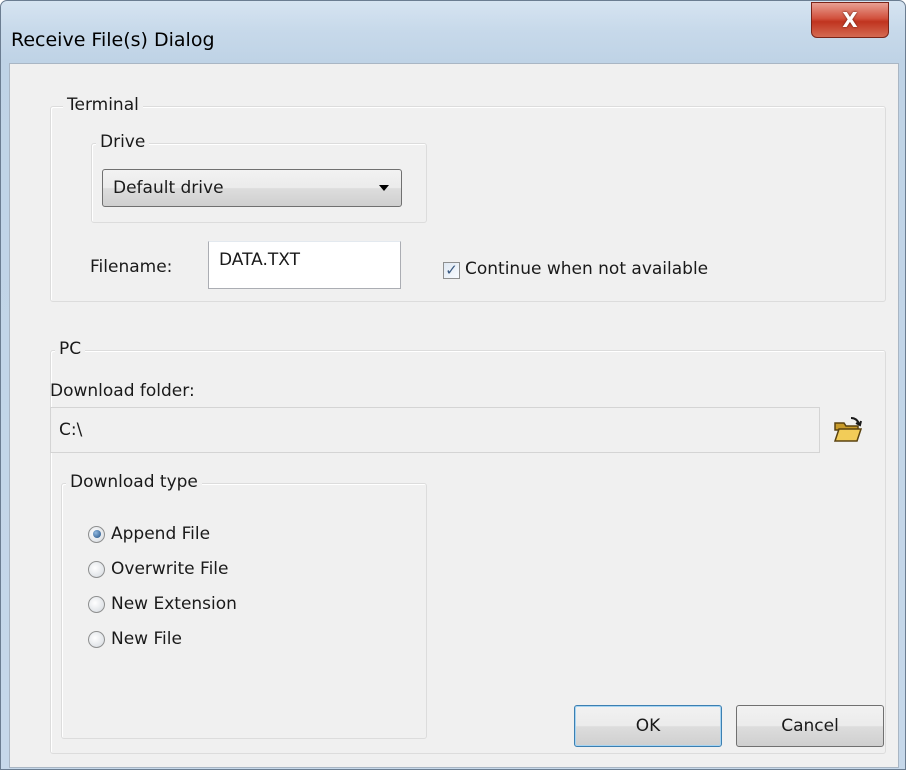 This screenshot has height=778, width=908. I want to click on window-title: Receive File(s) Dialog, so click(113, 40).